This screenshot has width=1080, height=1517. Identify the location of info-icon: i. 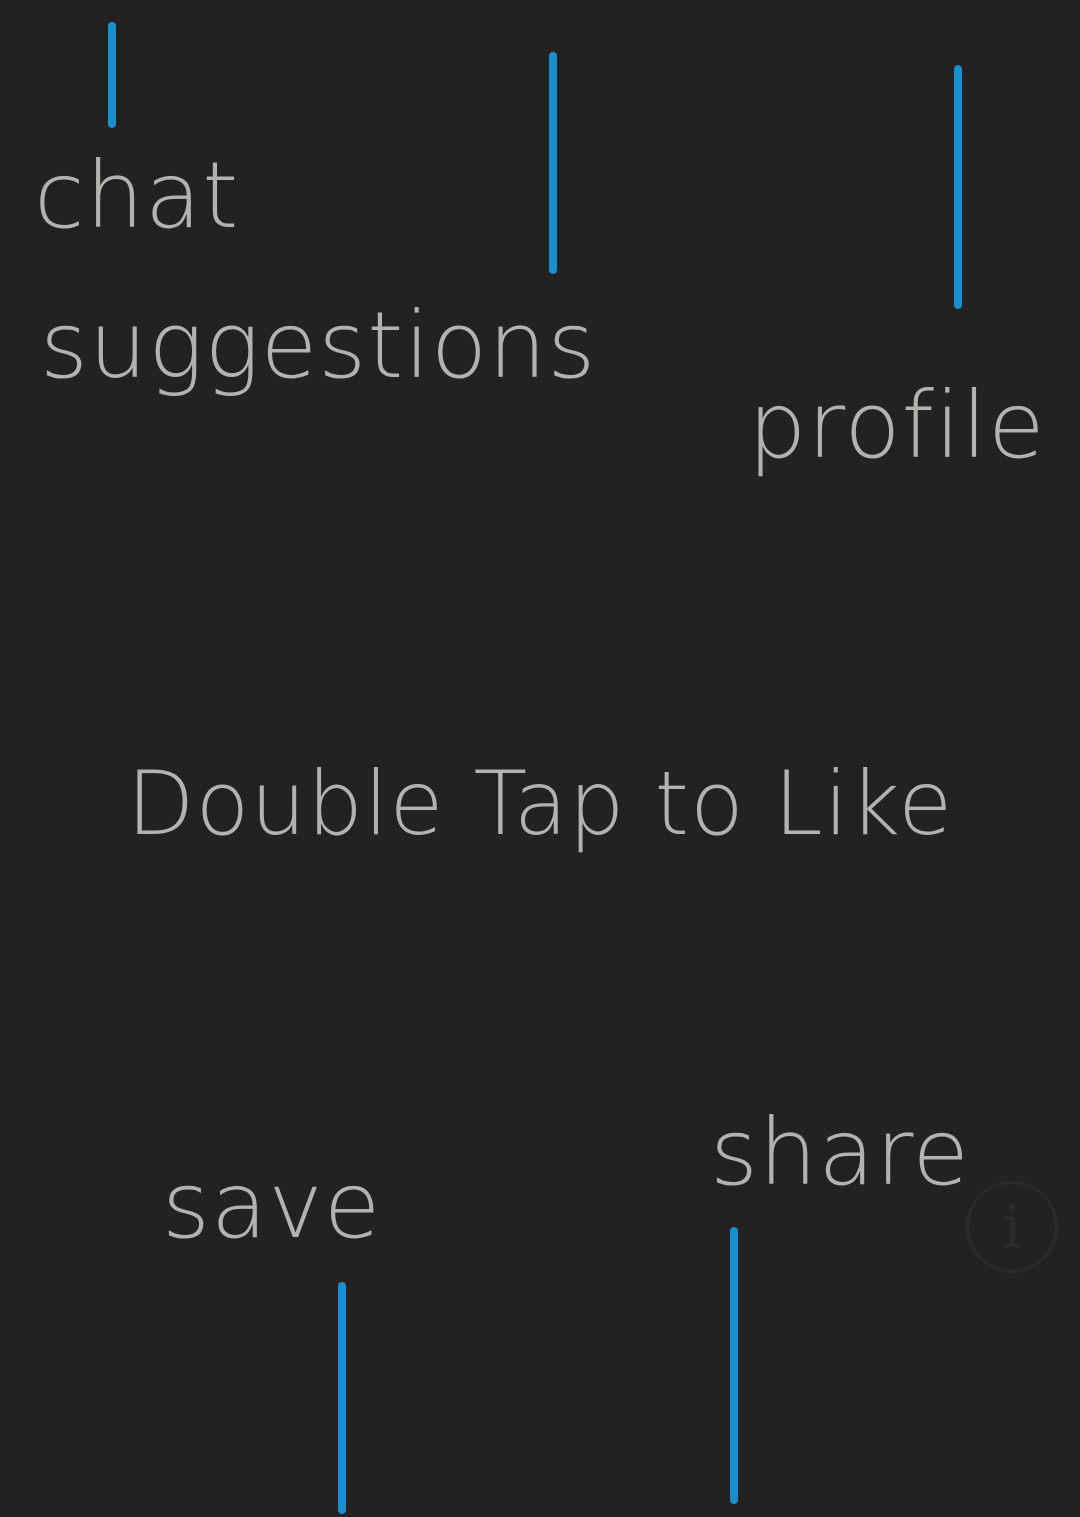
(1012, 1227).